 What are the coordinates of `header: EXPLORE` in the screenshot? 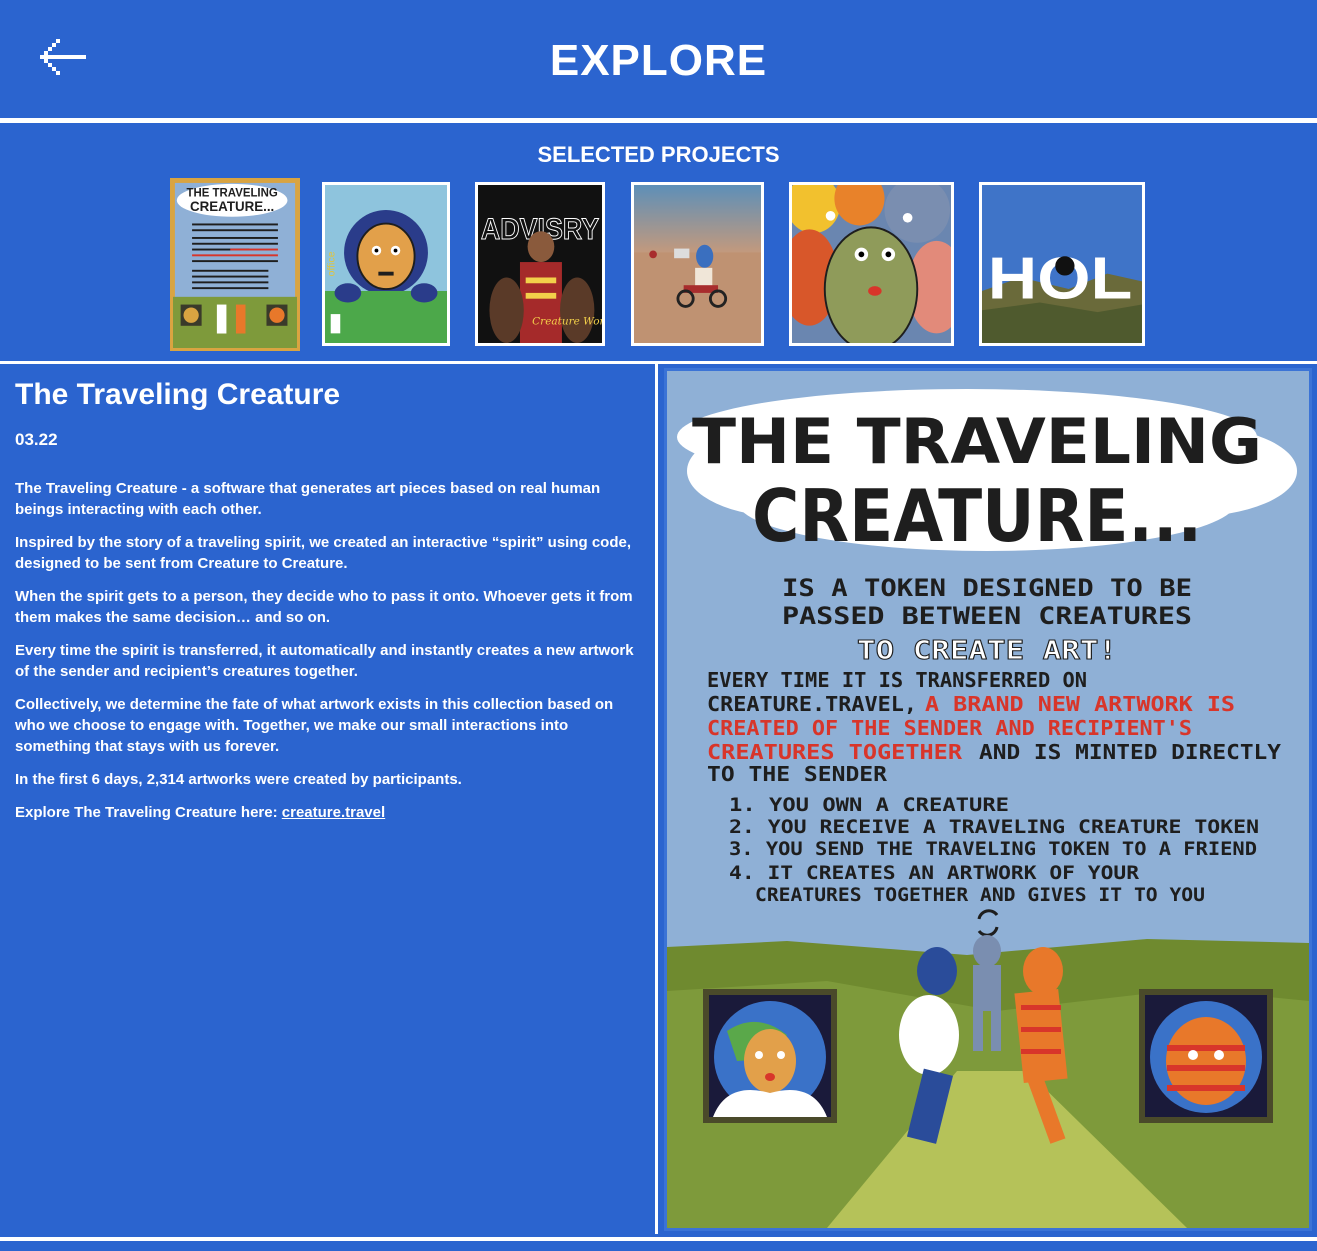 It's located at (658, 59).